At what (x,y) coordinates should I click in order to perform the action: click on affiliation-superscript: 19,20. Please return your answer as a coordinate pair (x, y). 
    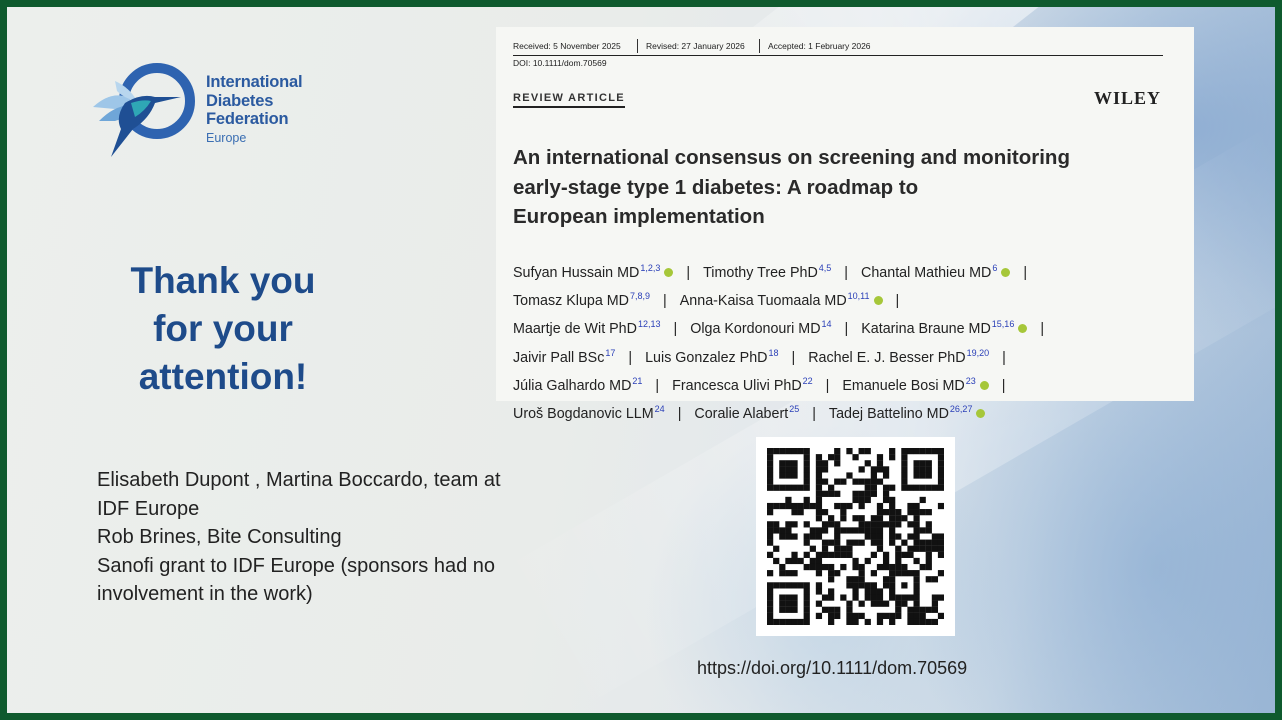
    Looking at the image, I should click on (978, 352).